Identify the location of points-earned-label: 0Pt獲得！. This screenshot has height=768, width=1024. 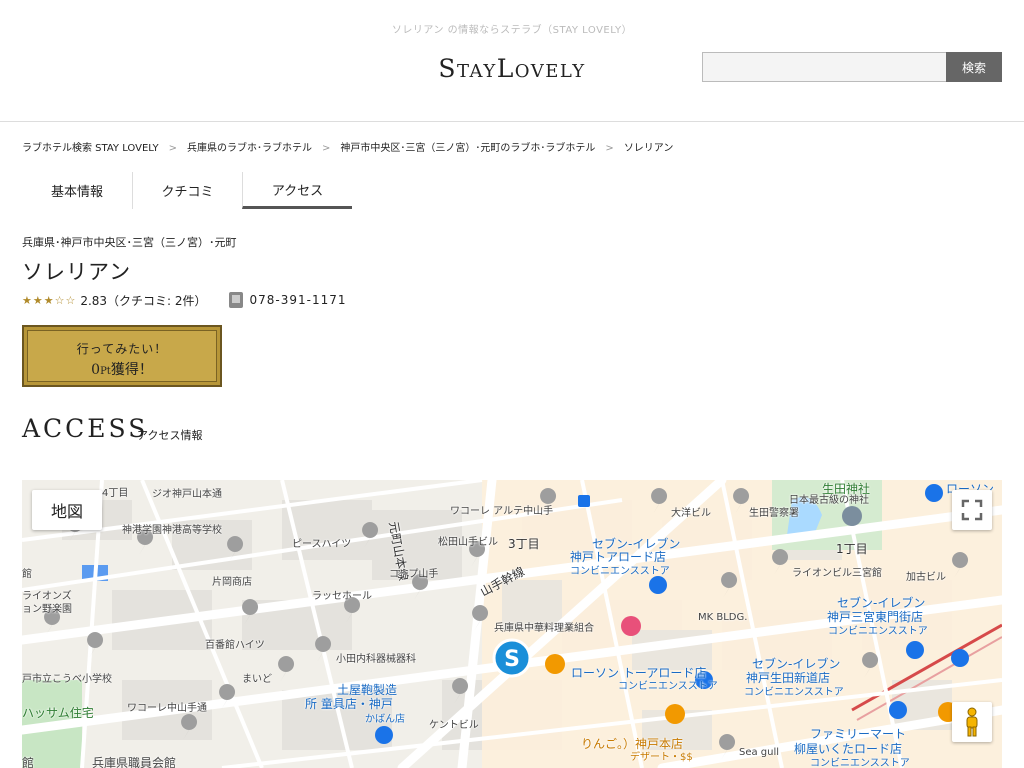
(122, 369).